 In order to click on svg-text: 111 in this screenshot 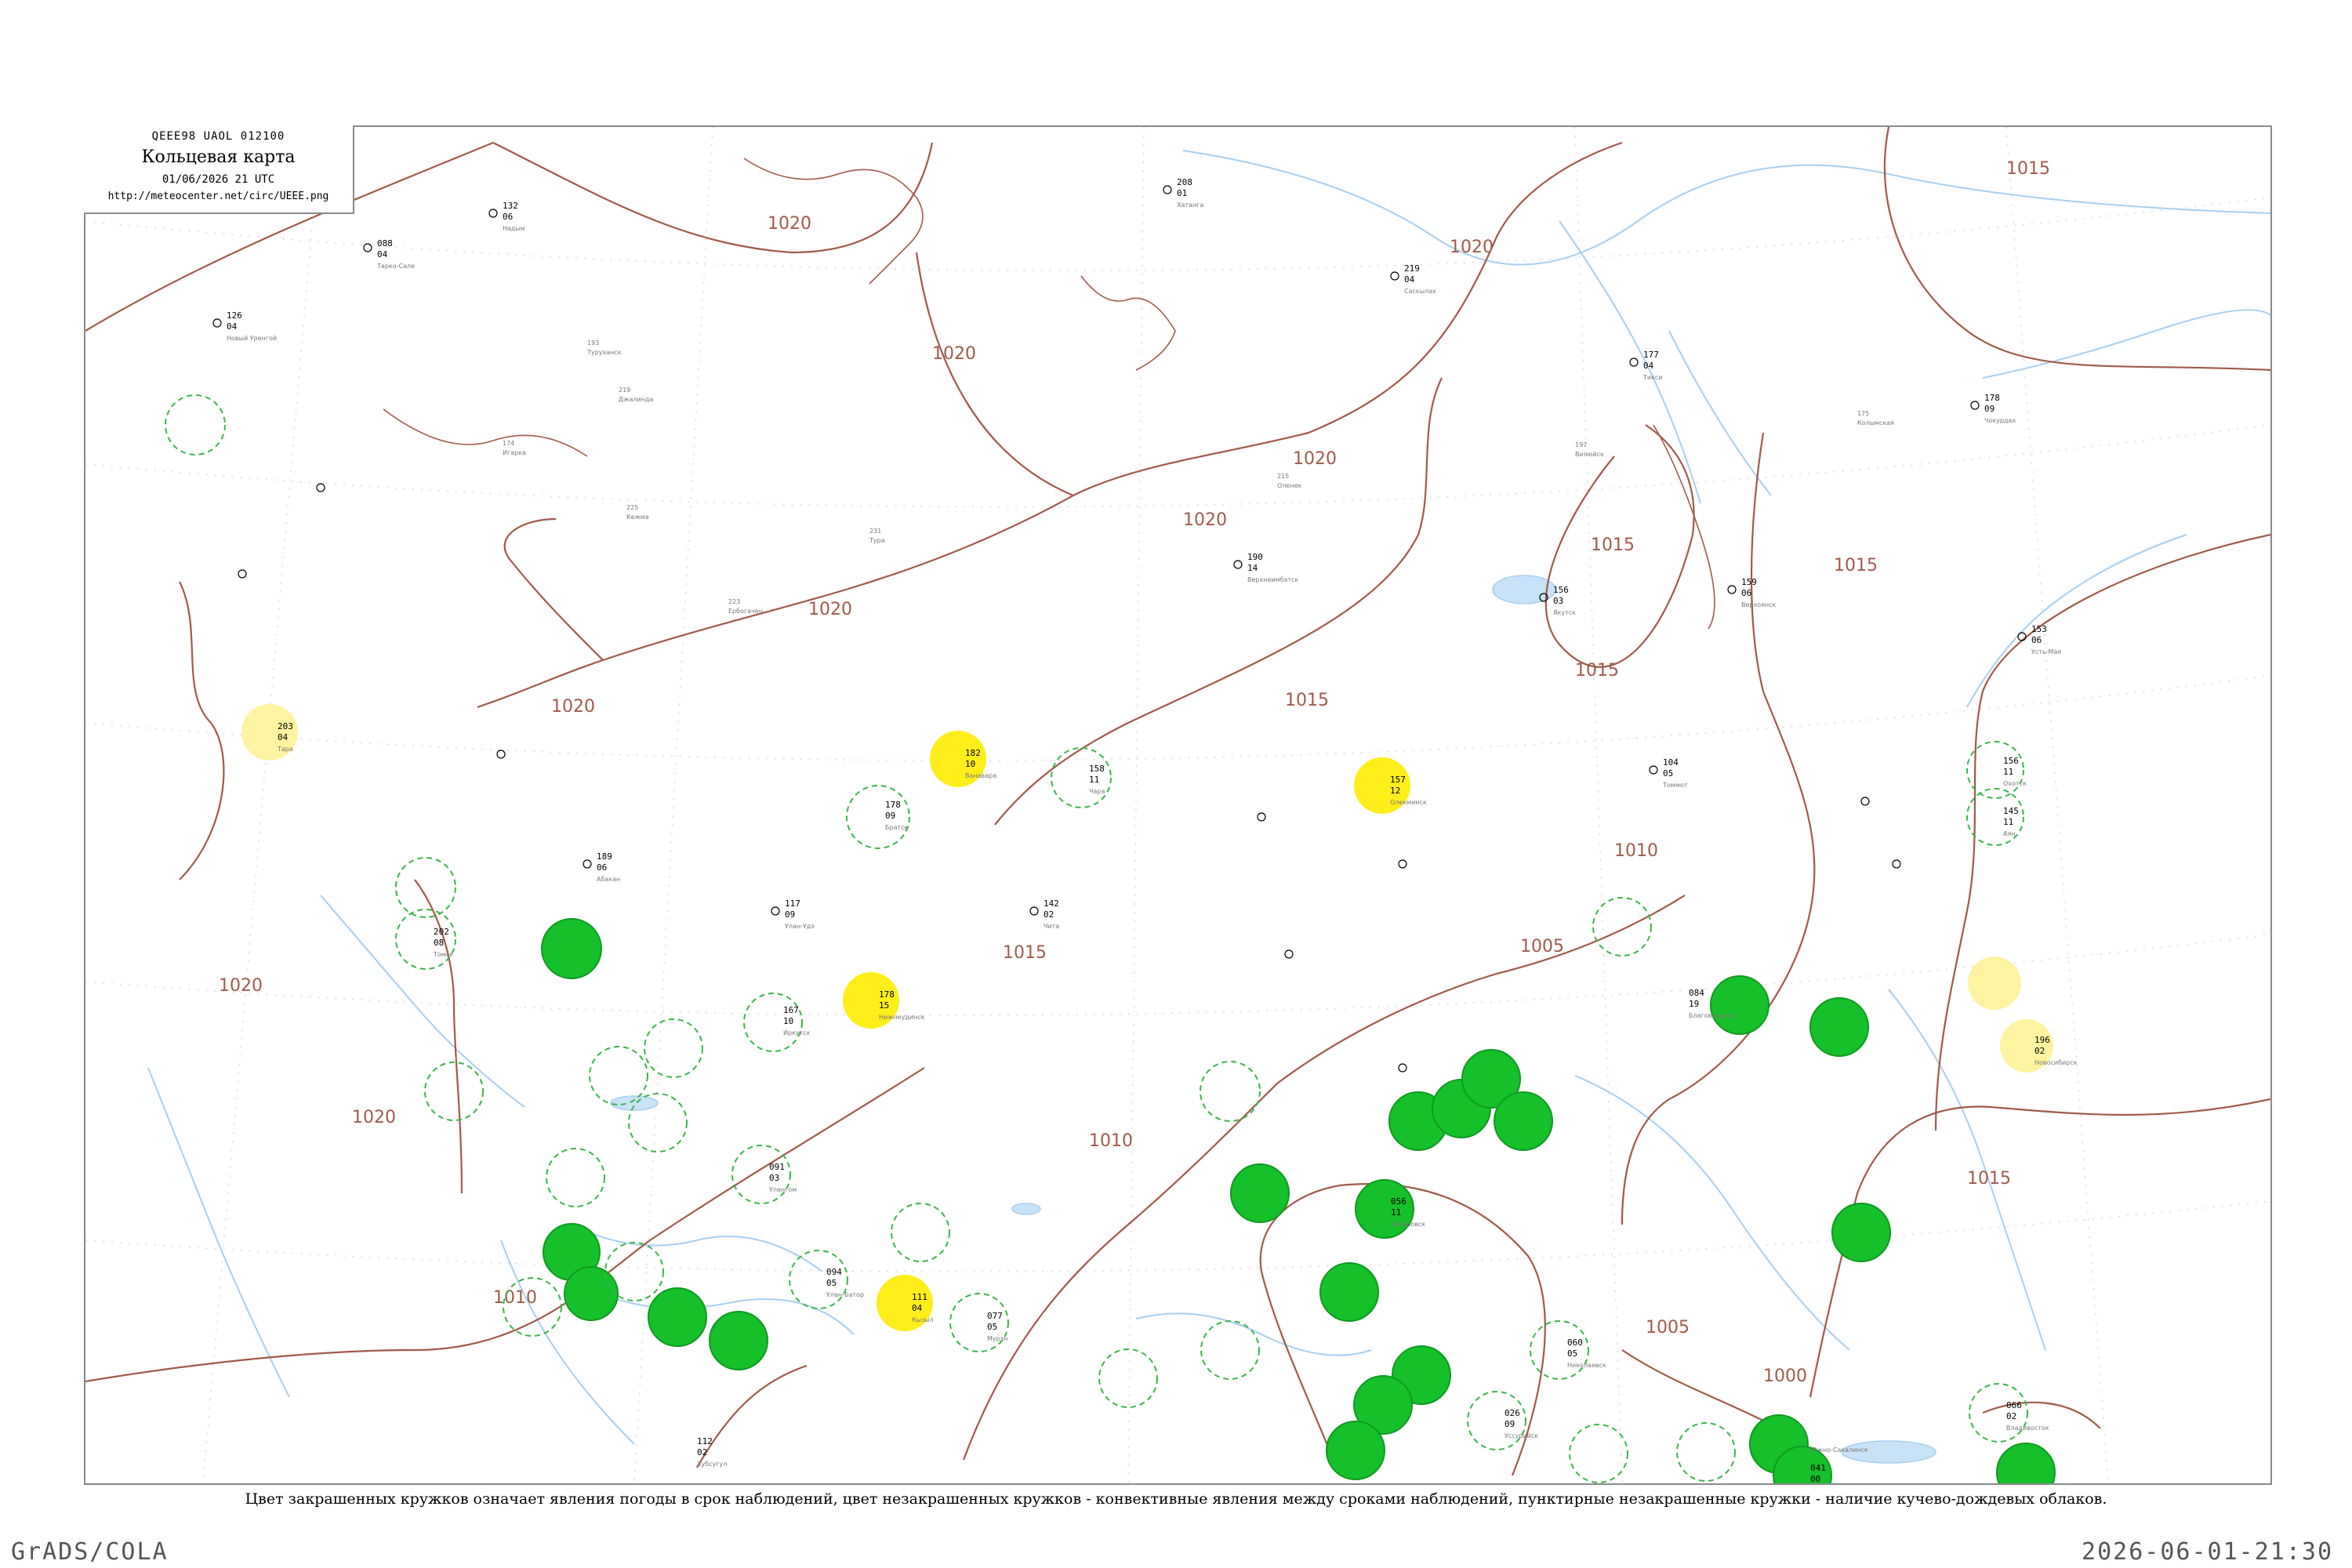, I will do `click(919, 1297)`.